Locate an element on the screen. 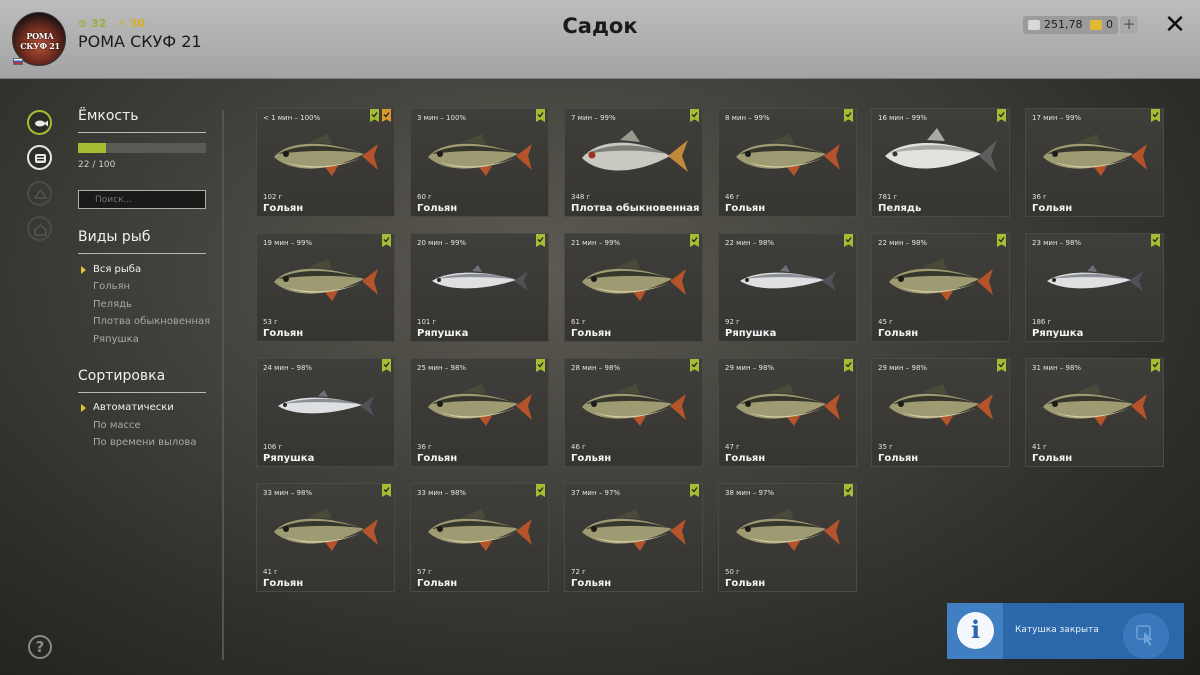 The image size is (1200, 675). fish-card: 33 мин – 98% 41 г Гольян is located at coordinates (325, 537).